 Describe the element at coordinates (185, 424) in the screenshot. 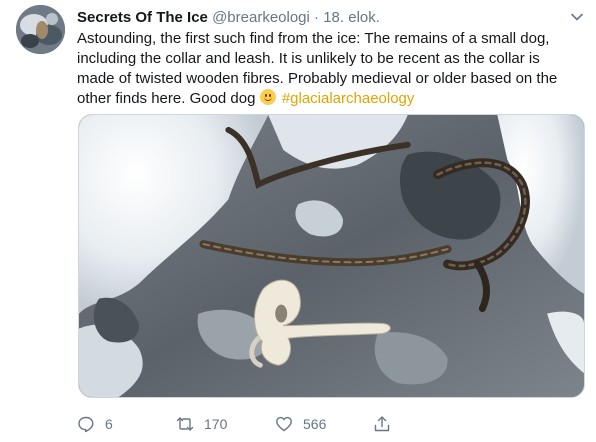

I see `retweet-icon` at that location.